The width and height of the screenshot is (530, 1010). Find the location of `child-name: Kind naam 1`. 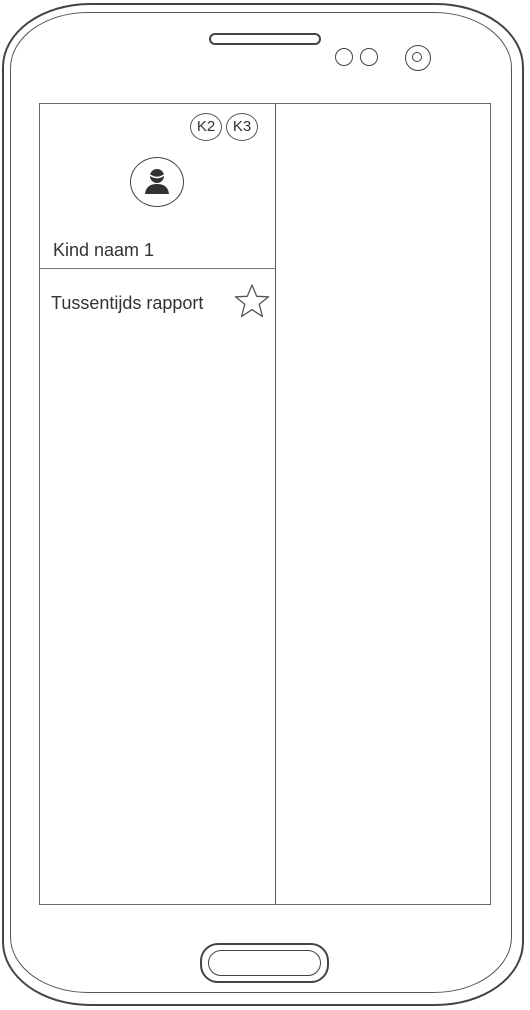

child-name: Kind naam 1 is located at coordinates (104, 250).